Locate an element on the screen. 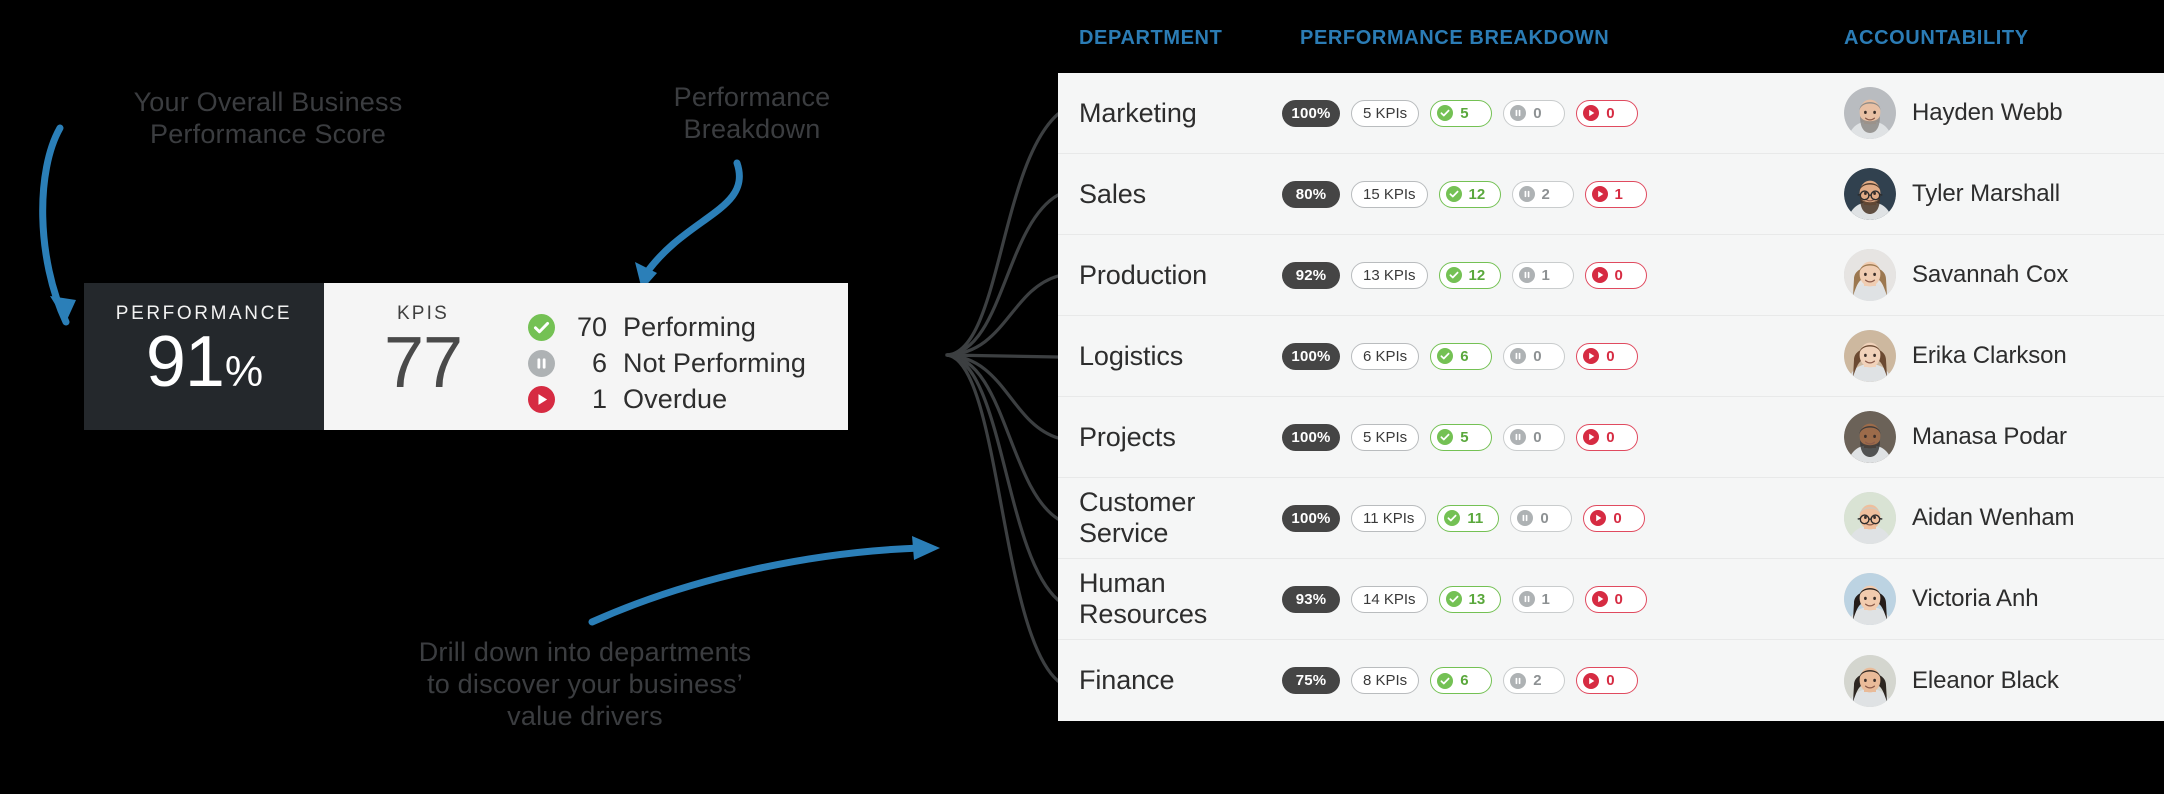  kpi-legend-count: 6 is located at coordinates (599, 362).